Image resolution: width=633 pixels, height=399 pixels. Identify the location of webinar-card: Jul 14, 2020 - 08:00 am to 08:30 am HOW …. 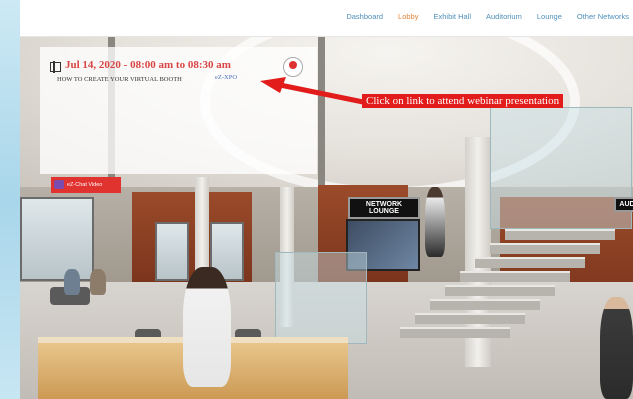
(178, 110).